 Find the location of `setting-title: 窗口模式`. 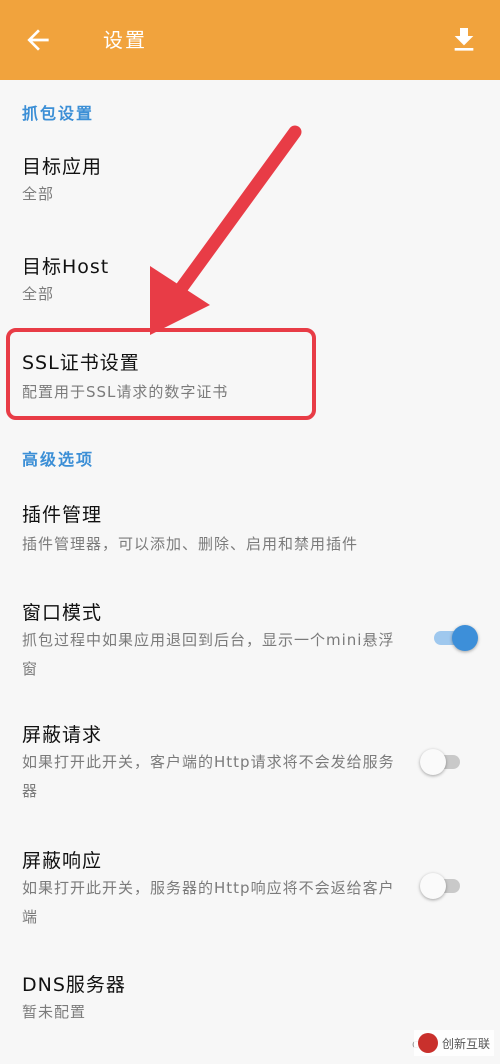

setting-title: 窗口模式 is located at coordinates (62, 613).